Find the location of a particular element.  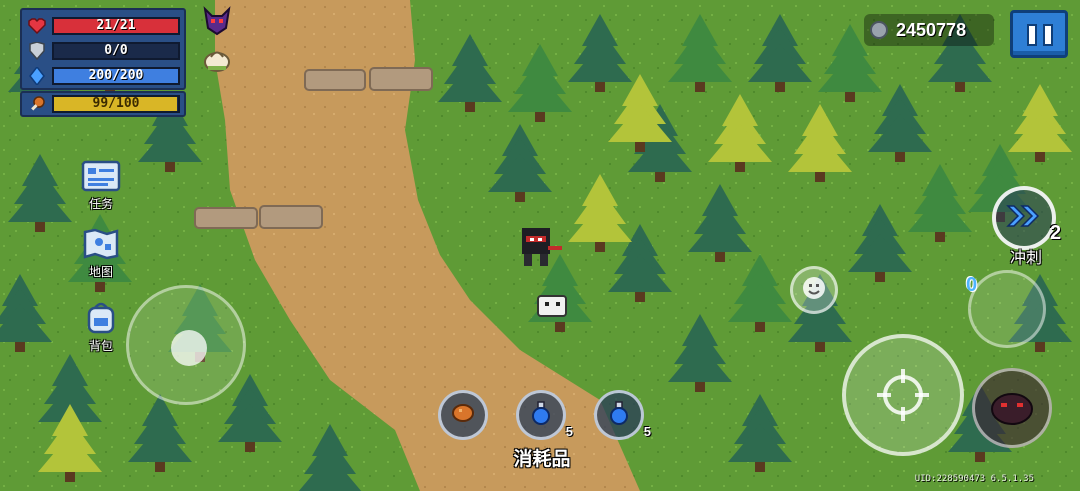

backpack-icon is located at coordinates (101, 318).